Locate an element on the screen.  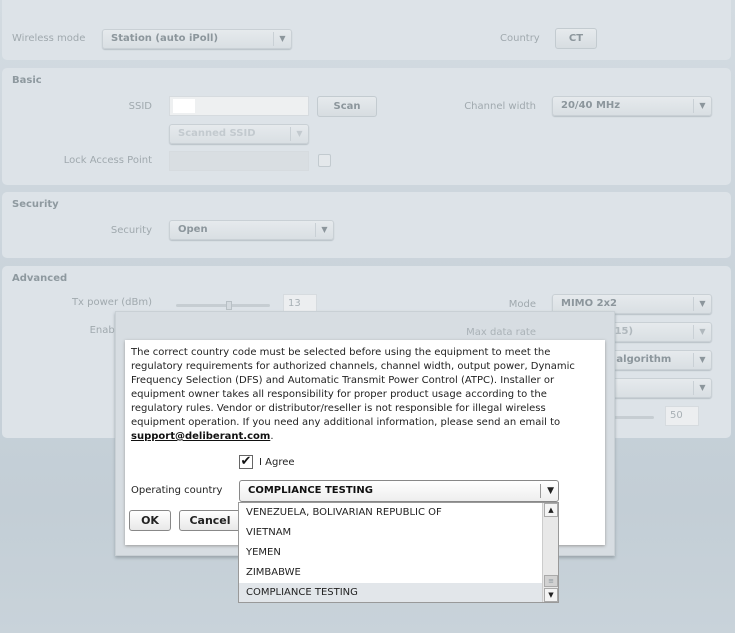
tx-power-value: 13 is located at coordinates (294, 303).